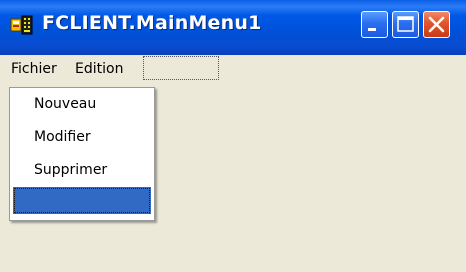 The width and height of the screenshot is (466, 272). Describe the element at coordinates (152, 23) in the screenshot. I see `window-title: FCLIENT.MainMenu1` at that location.